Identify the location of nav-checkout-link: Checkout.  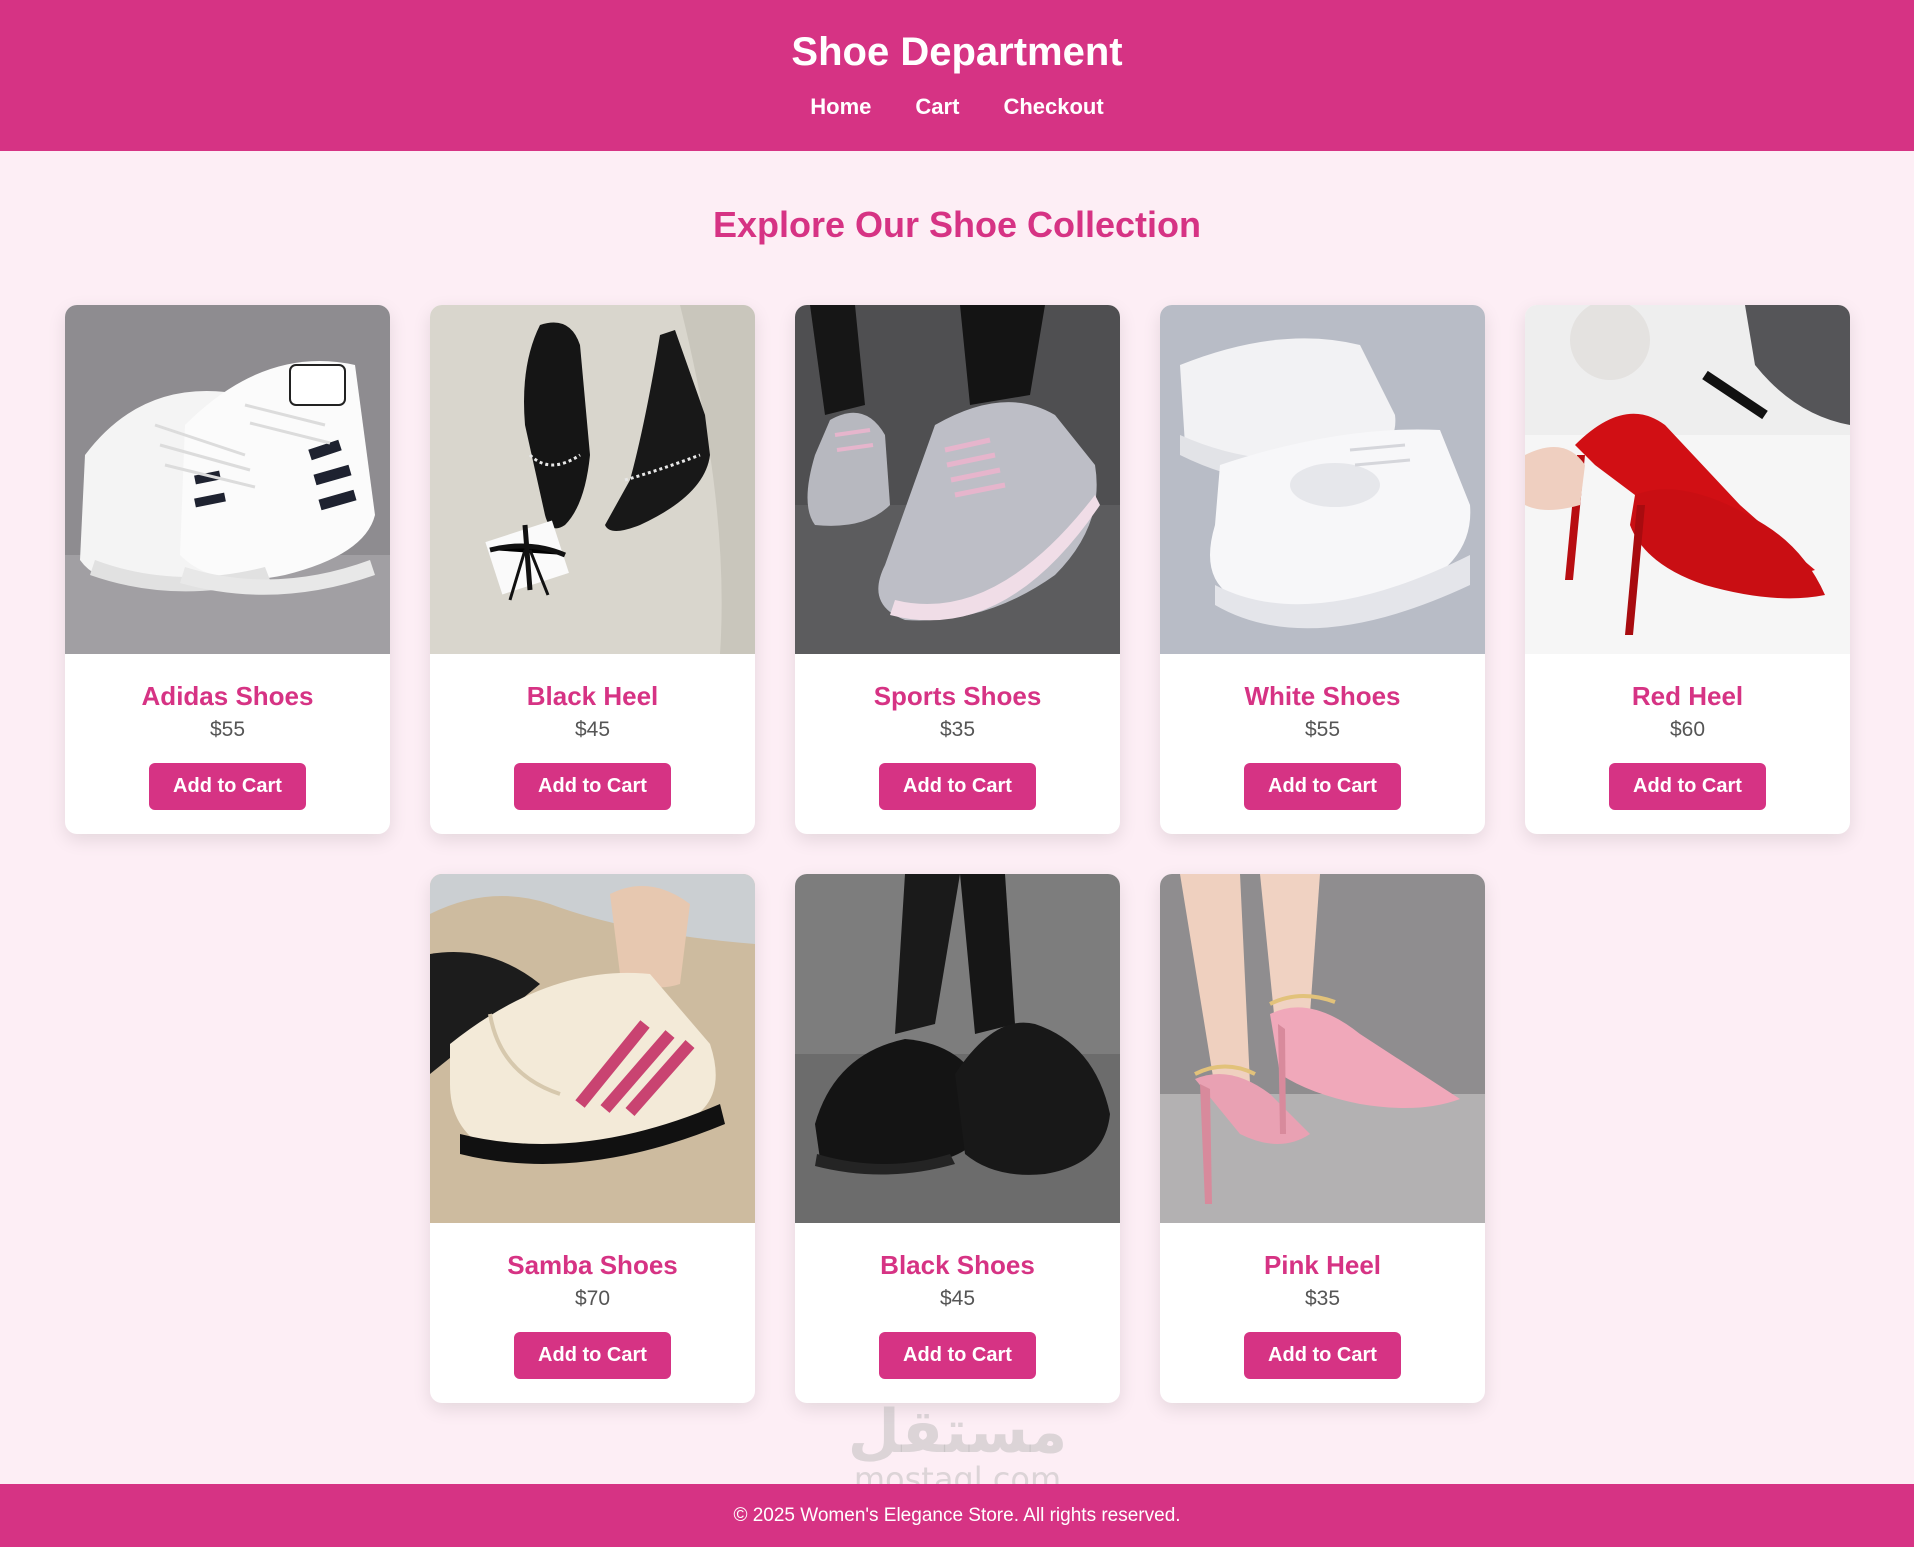
(1053, 107).